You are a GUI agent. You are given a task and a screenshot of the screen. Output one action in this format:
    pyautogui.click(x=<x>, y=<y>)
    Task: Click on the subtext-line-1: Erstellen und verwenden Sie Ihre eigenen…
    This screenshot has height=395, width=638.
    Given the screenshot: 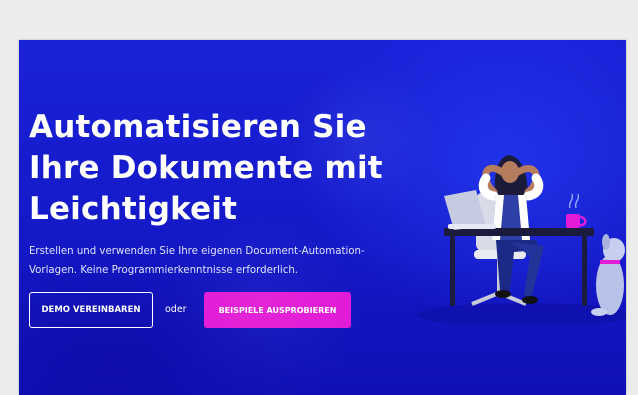 What is the action you would take?
    pyautogui.click(x=197, y=251)
    